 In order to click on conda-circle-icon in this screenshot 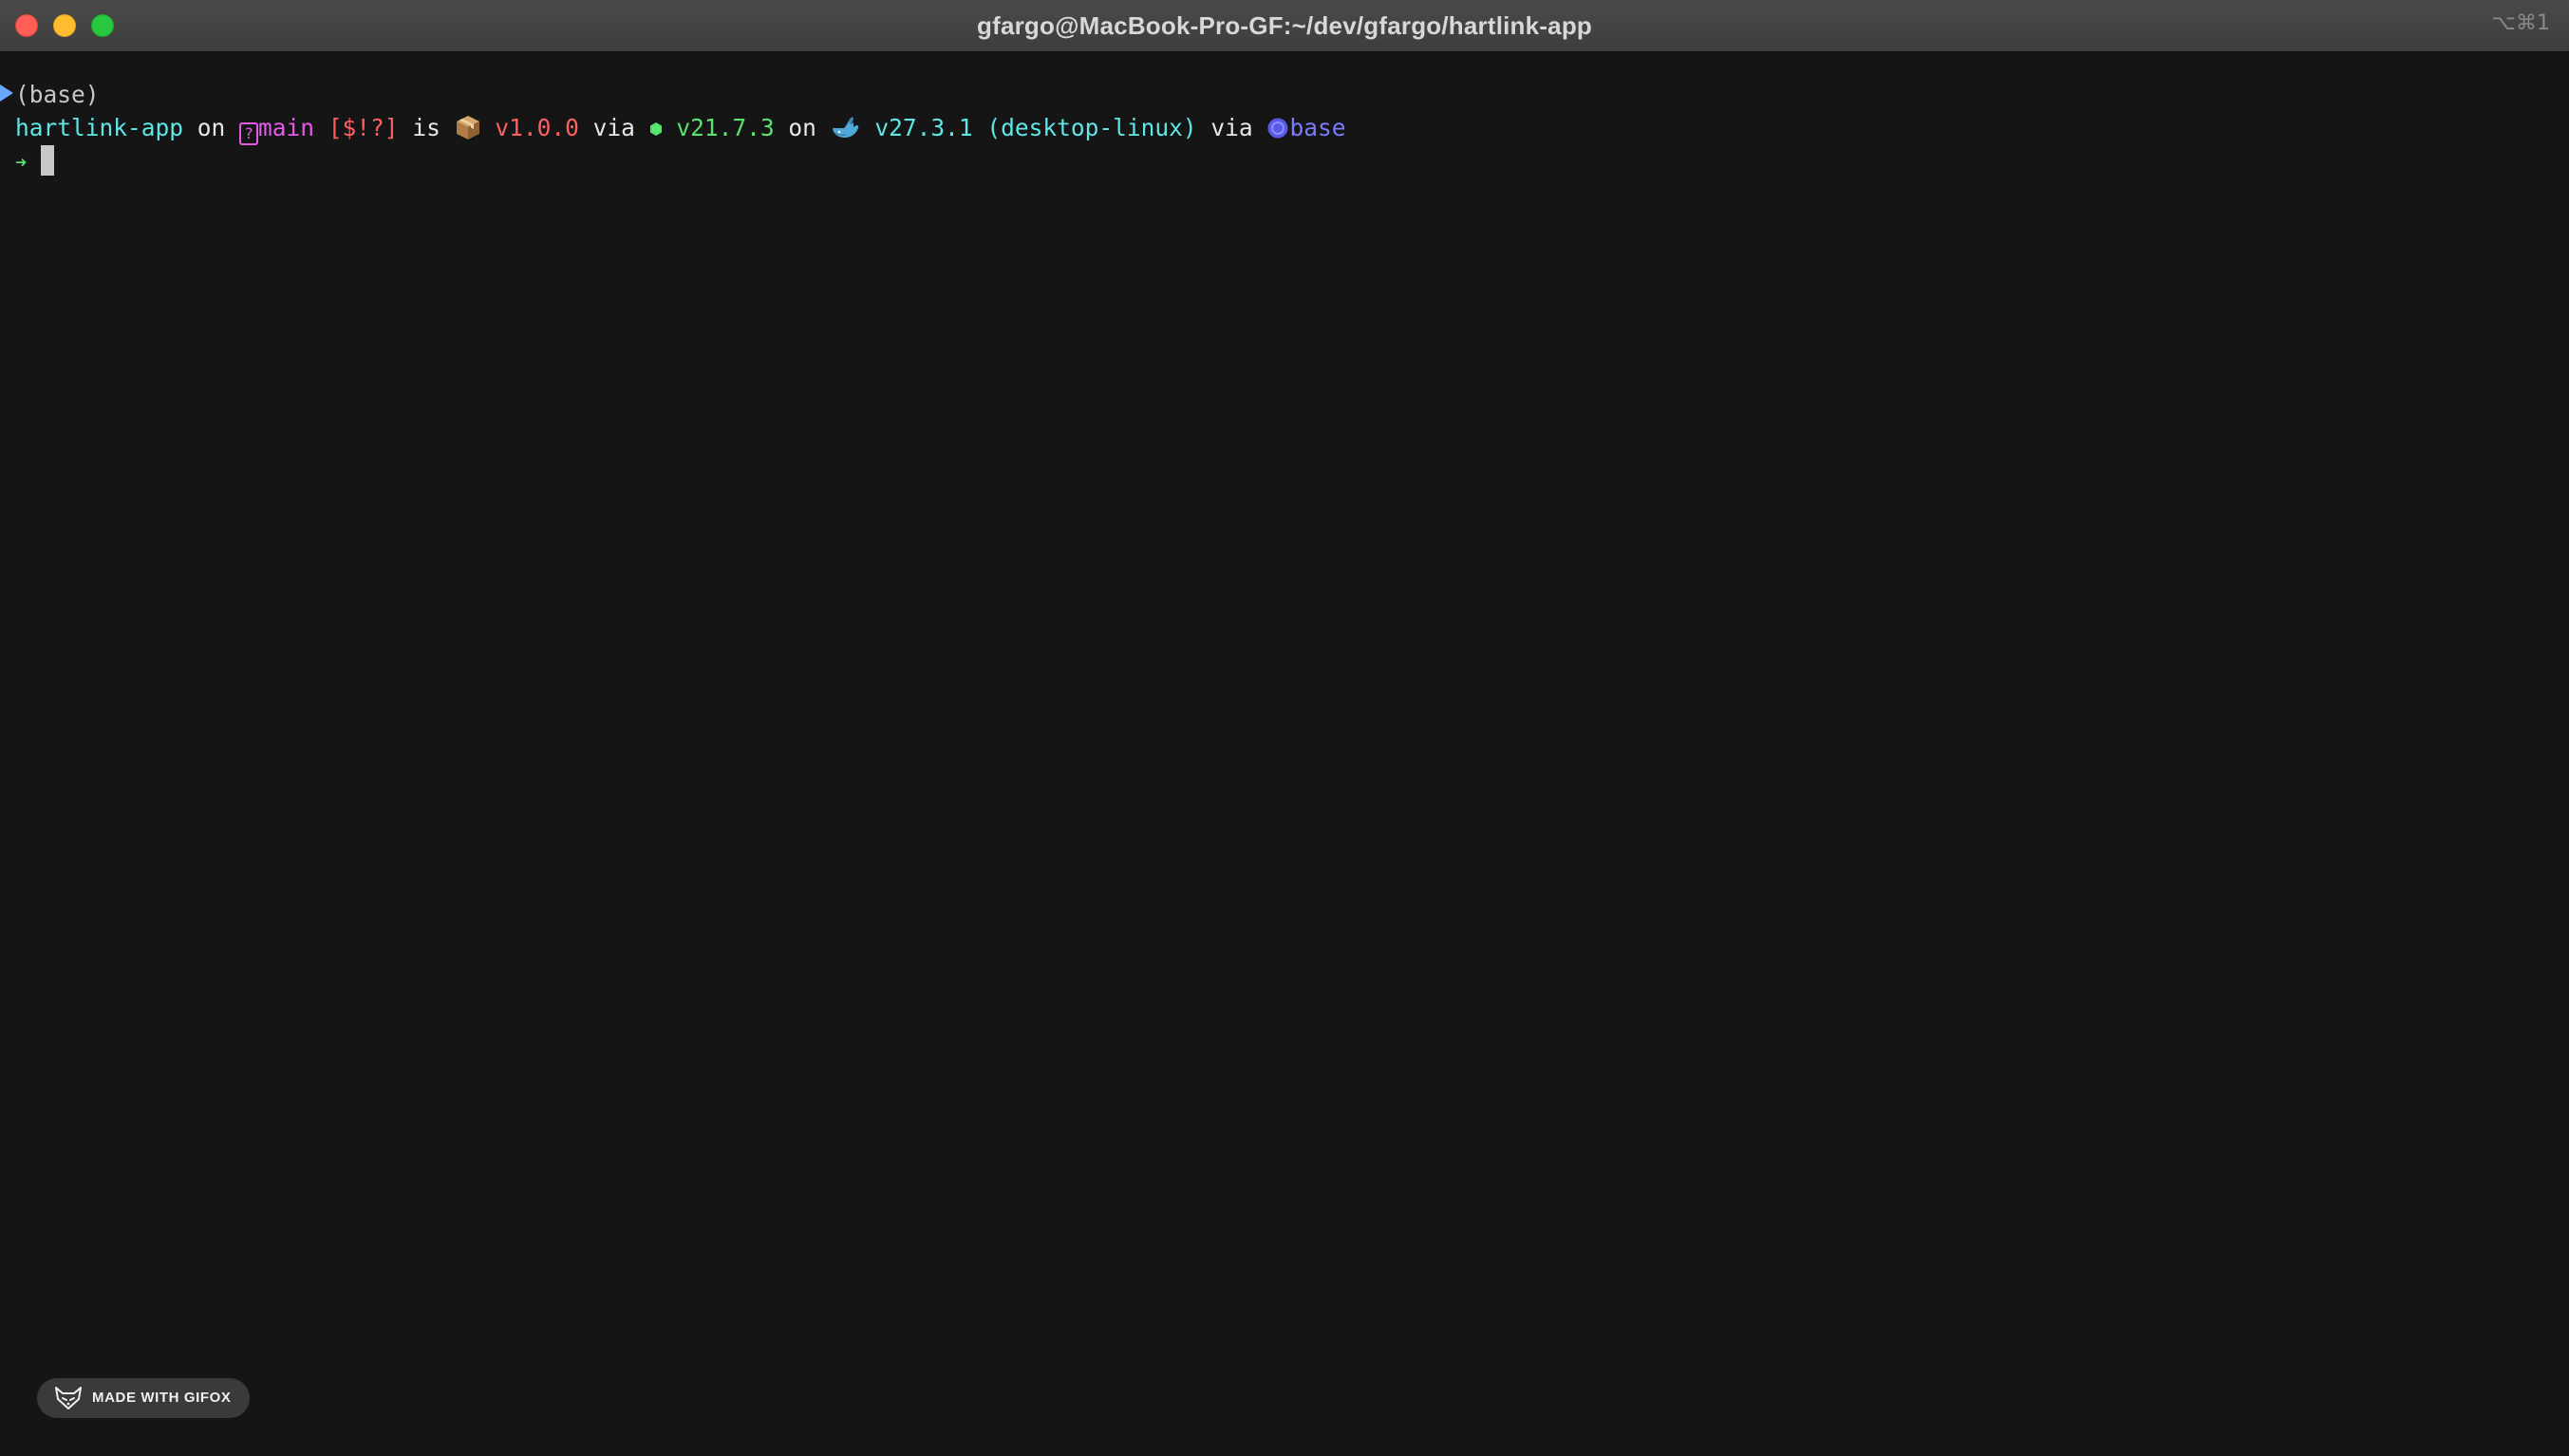, I will do `click(1277, 129)`.